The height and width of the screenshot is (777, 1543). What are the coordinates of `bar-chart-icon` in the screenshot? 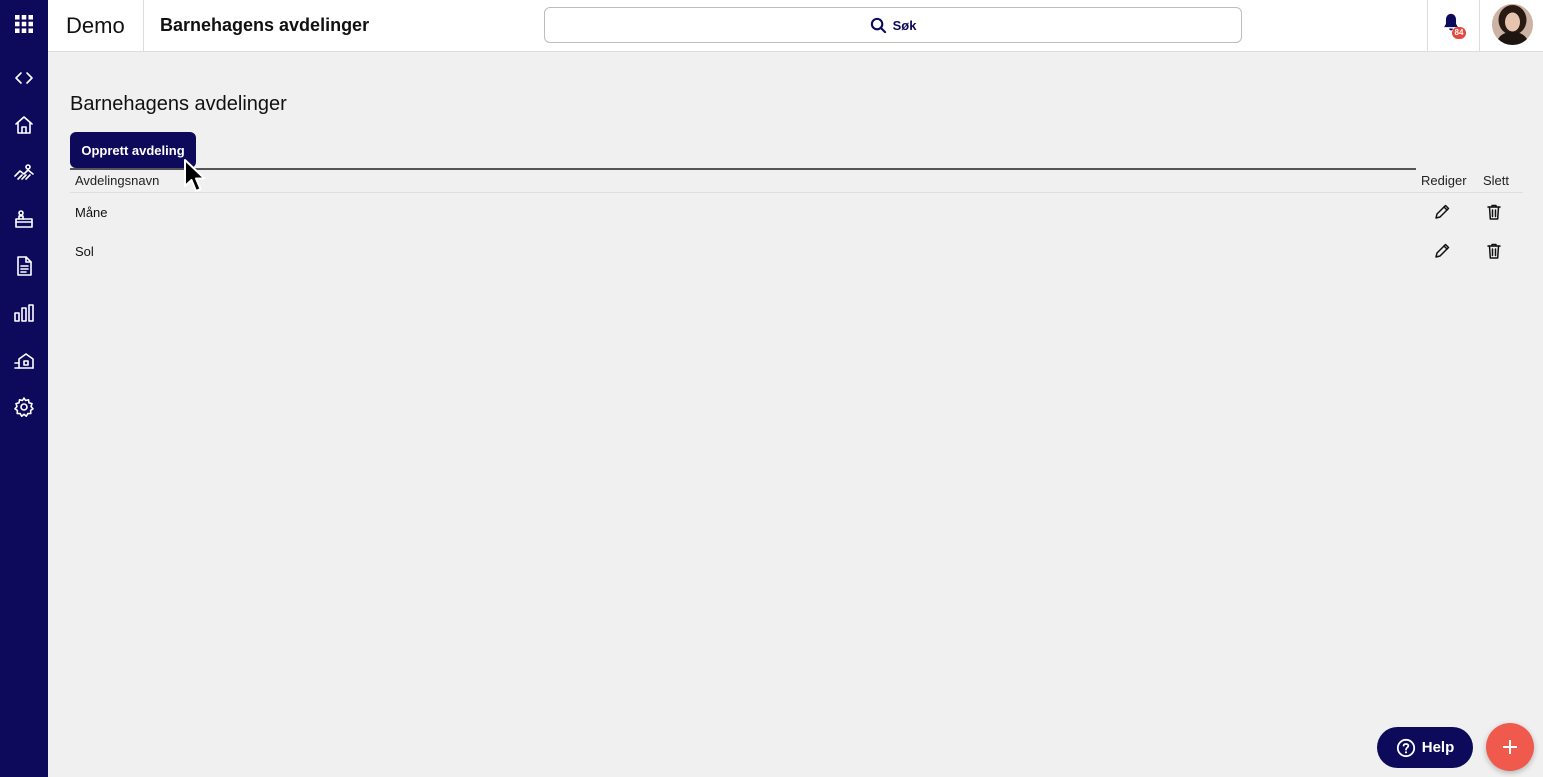 It's located at (24, 313).